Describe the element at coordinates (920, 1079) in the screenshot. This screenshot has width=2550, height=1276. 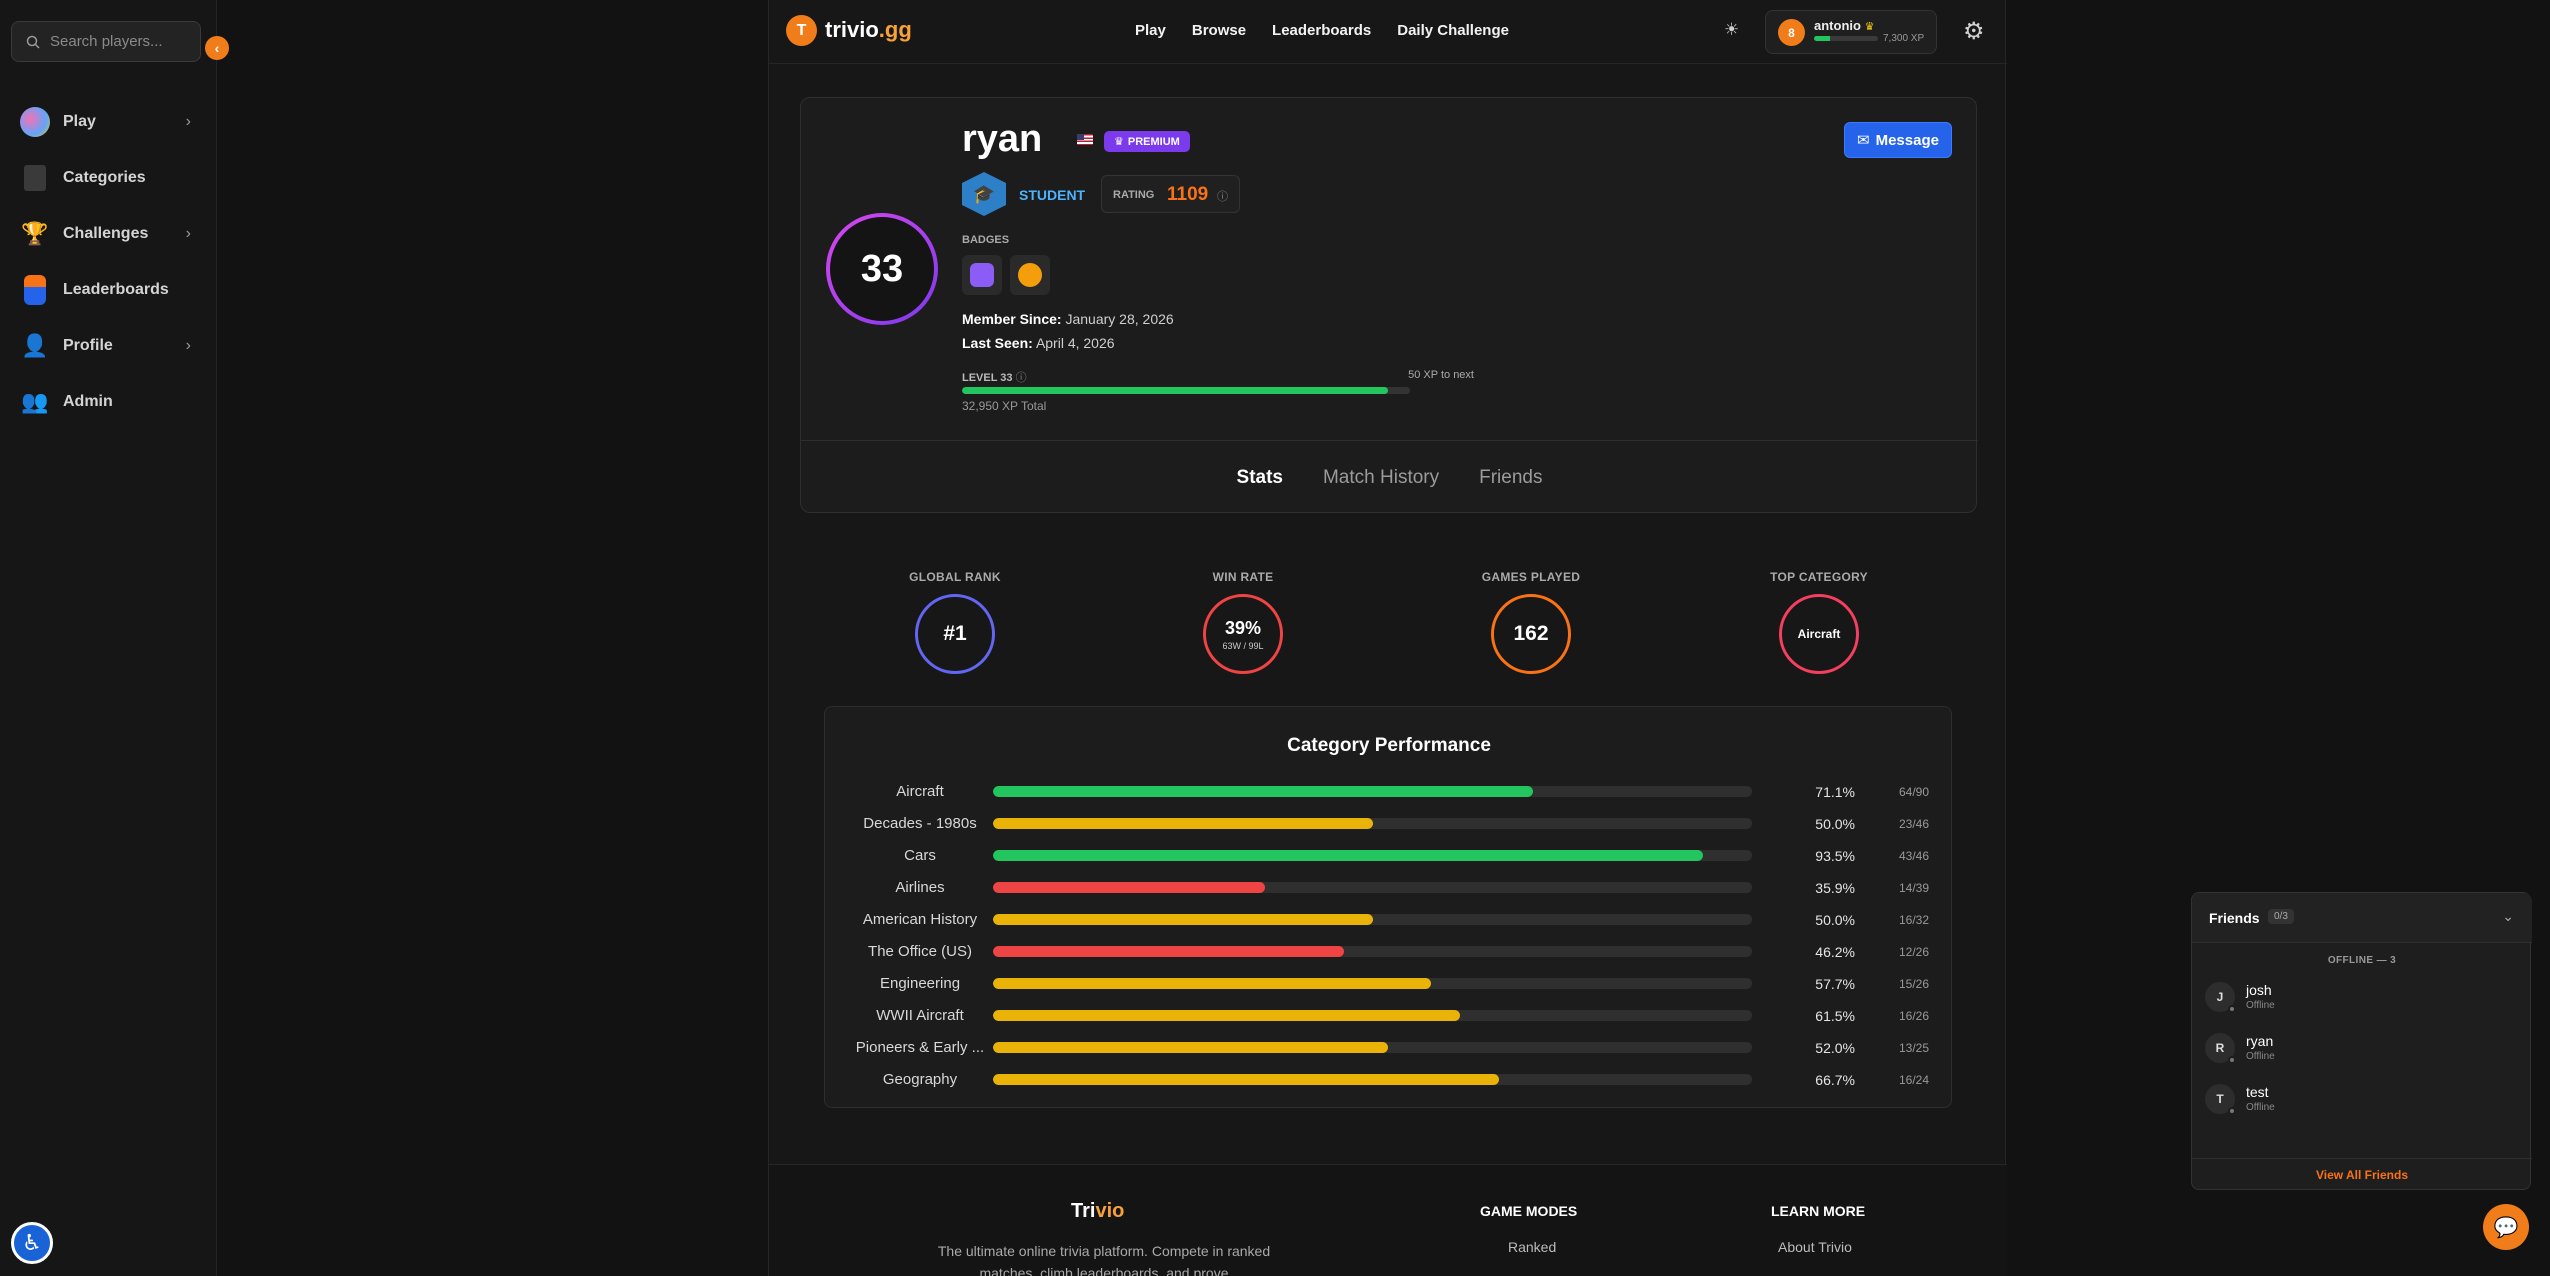
I see `category-name: Geography` at that location.